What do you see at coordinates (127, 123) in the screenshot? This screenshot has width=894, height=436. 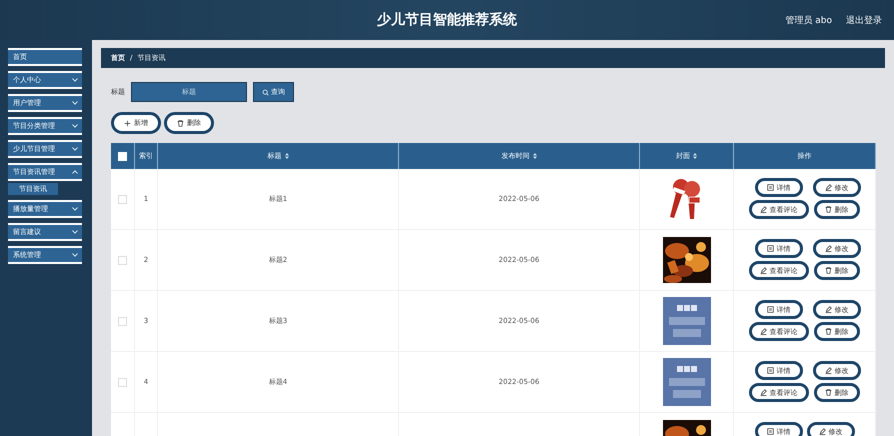 I see `plus-icon` at bounding box center [127, 123].